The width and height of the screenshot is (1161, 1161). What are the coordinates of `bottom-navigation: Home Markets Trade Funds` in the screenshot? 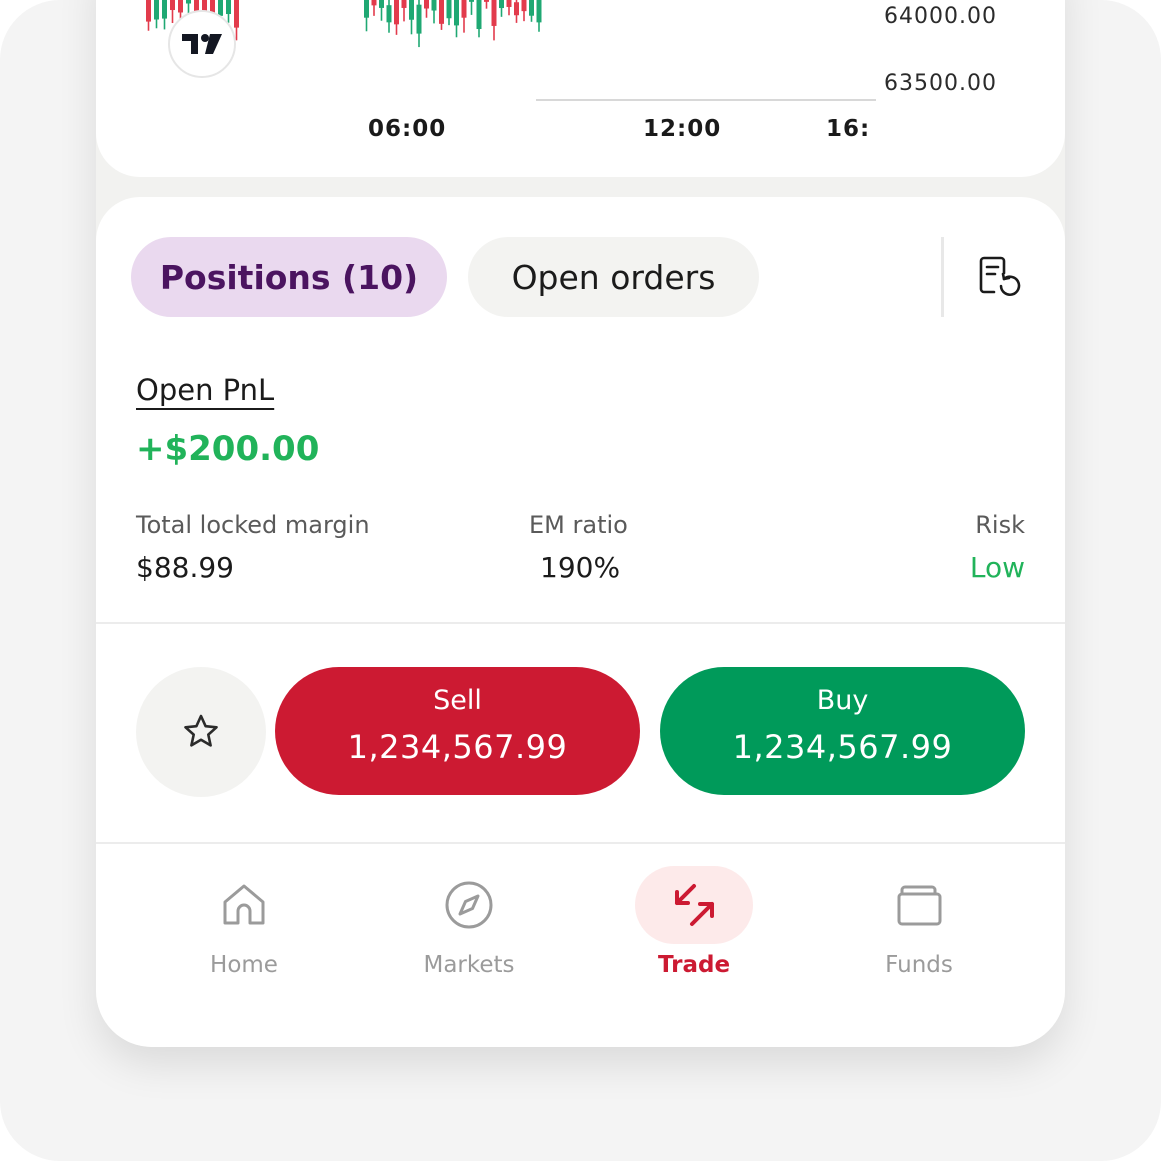 It's located at (580, 944).